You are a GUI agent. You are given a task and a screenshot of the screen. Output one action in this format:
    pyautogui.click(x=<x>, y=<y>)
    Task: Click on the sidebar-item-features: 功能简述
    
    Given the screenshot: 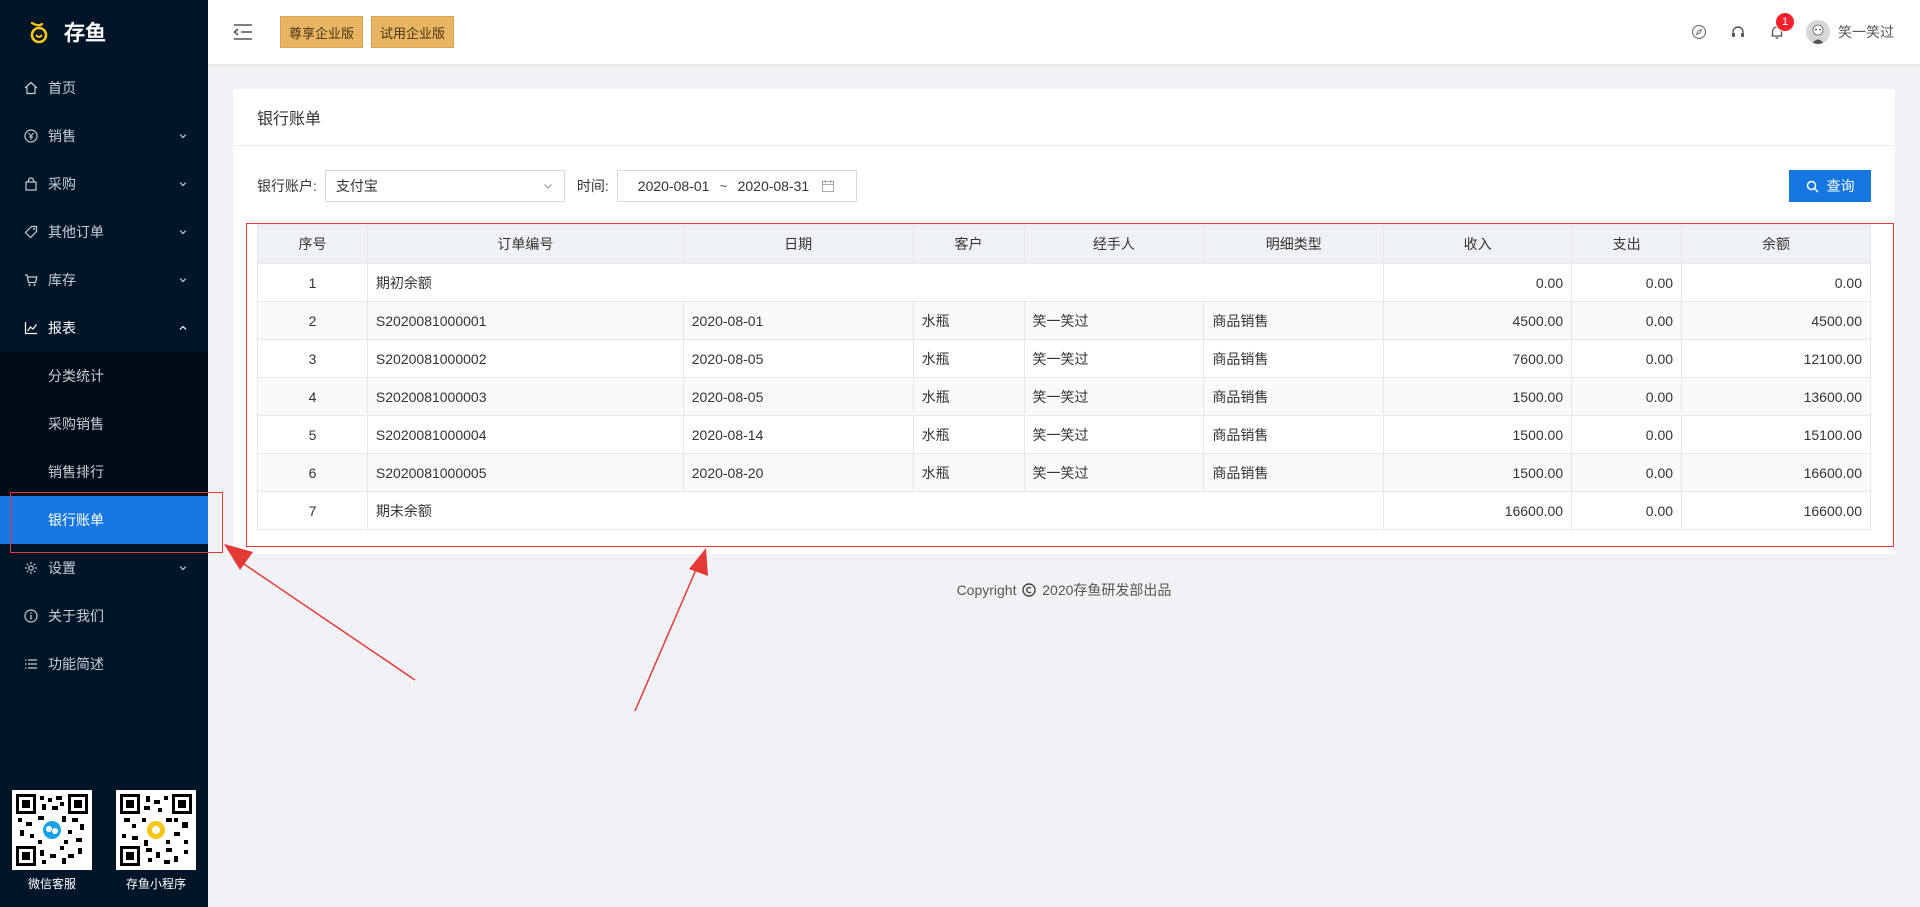 What is the action you would take?
    pyautogui.click(x=104, y=664)
    